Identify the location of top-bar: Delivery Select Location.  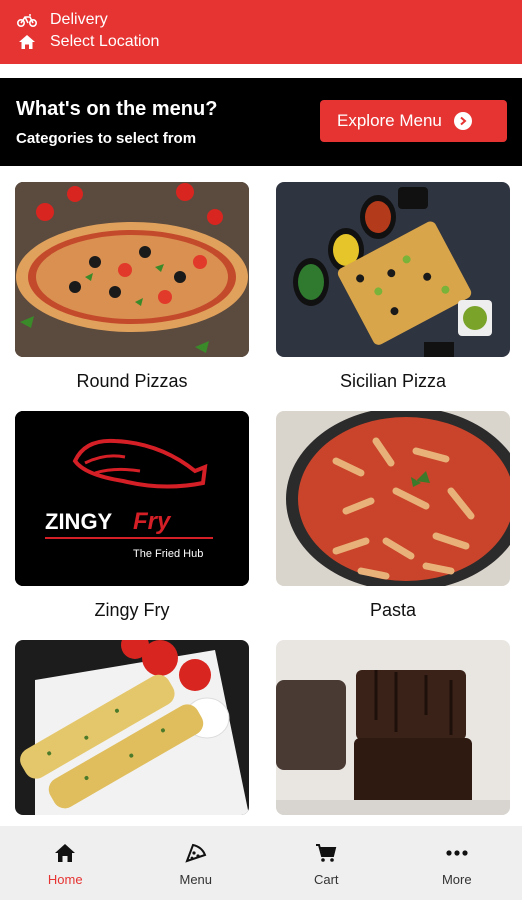
(261, 32).